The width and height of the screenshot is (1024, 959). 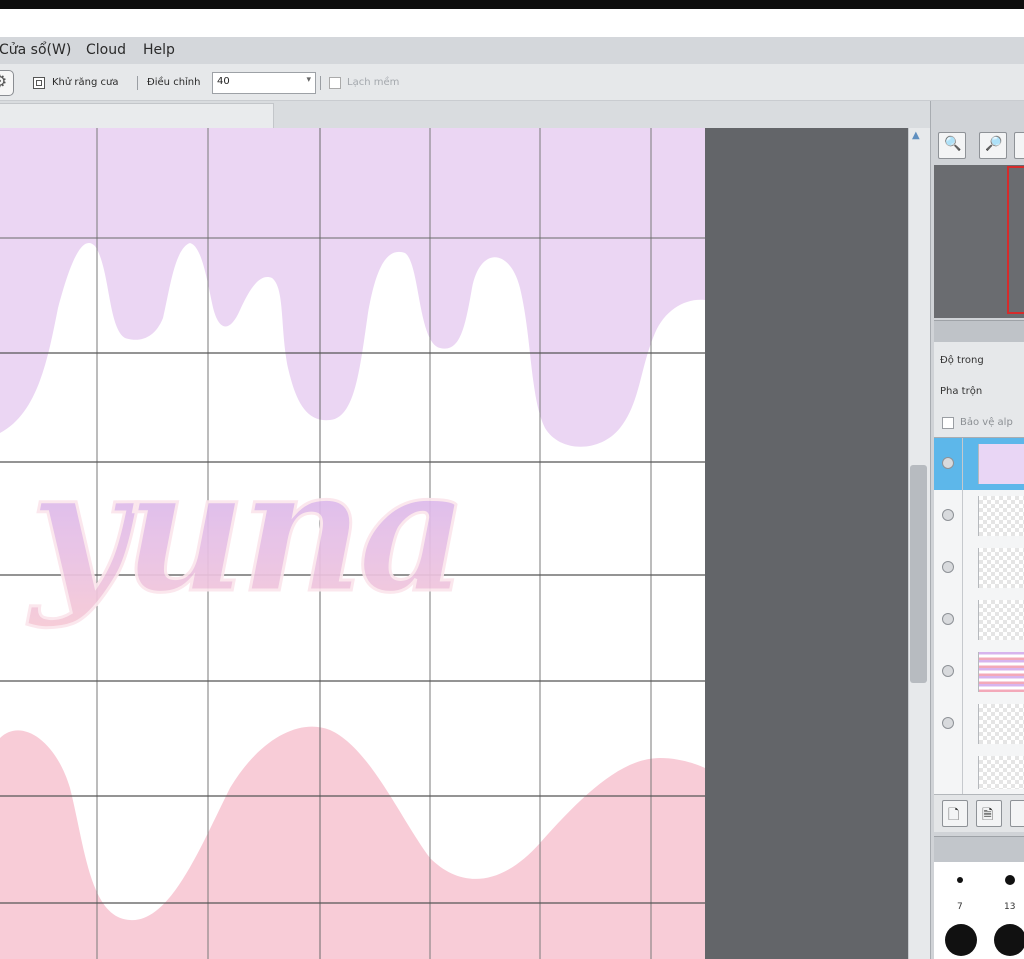 I want to click on blend-label: Pha trộn, so click(x=961, y=391).